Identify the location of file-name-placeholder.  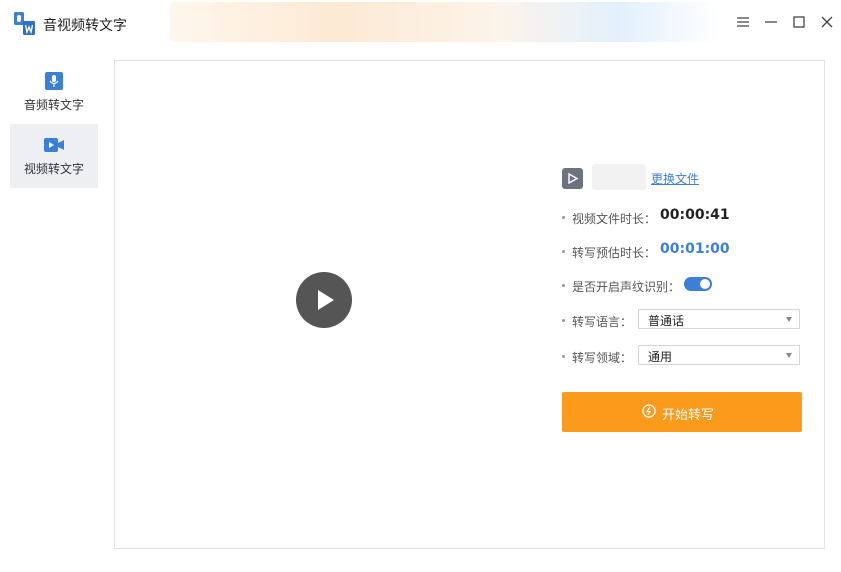
(619, 177).